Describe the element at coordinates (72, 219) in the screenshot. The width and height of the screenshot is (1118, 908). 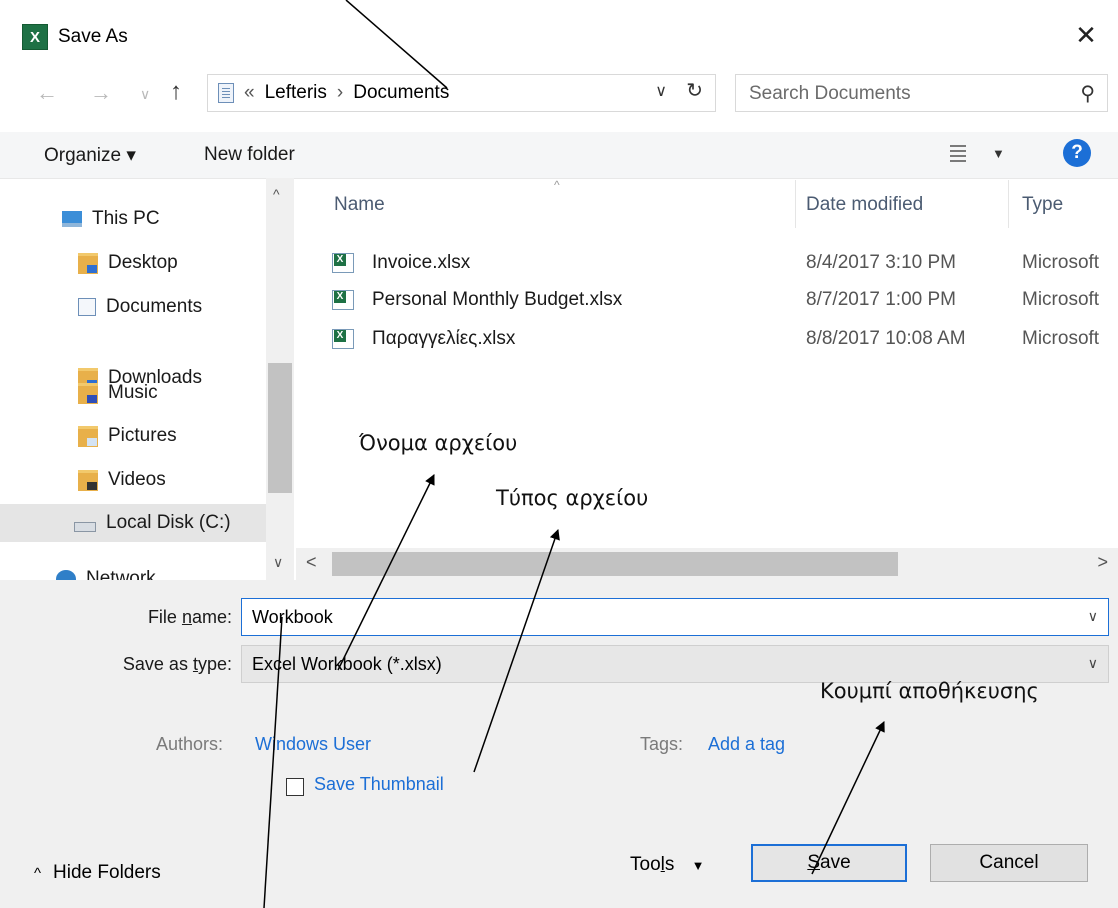
I see `computer-icon` at that location.